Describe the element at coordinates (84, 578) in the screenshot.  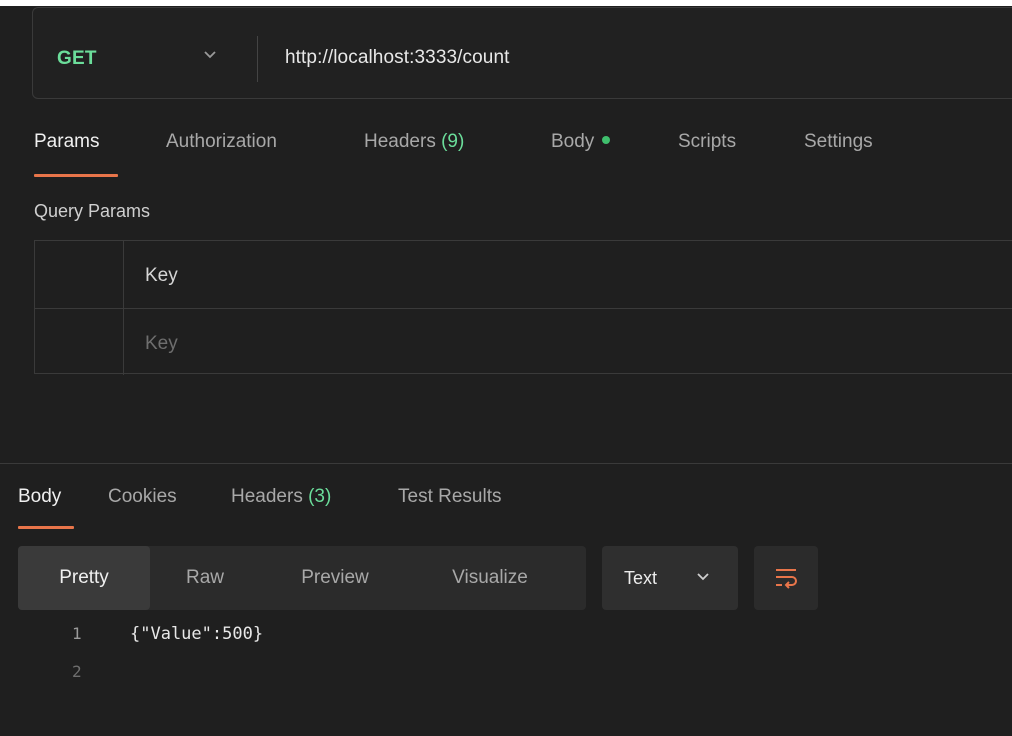
I see `view-pretty-button: Pretty` at that location.